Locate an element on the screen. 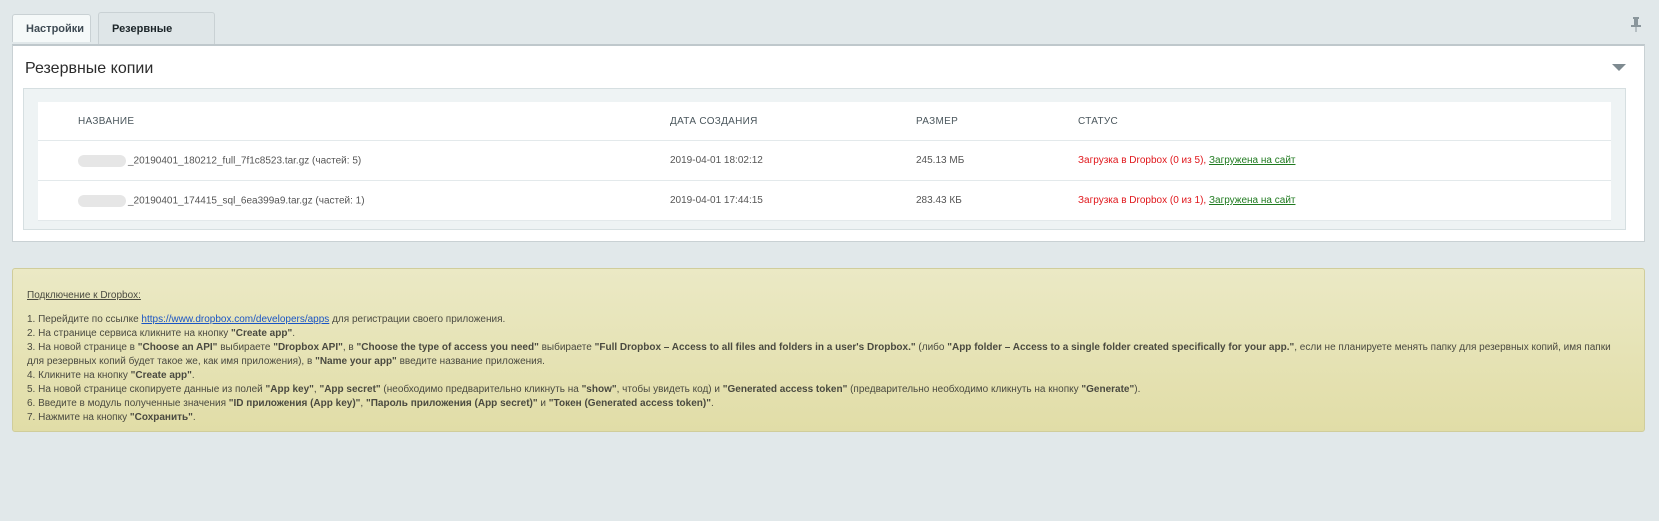 The width and height of the screenshot is (1659, 521). step-emphasis: "Name your app" is located at coordinates (356, 361).